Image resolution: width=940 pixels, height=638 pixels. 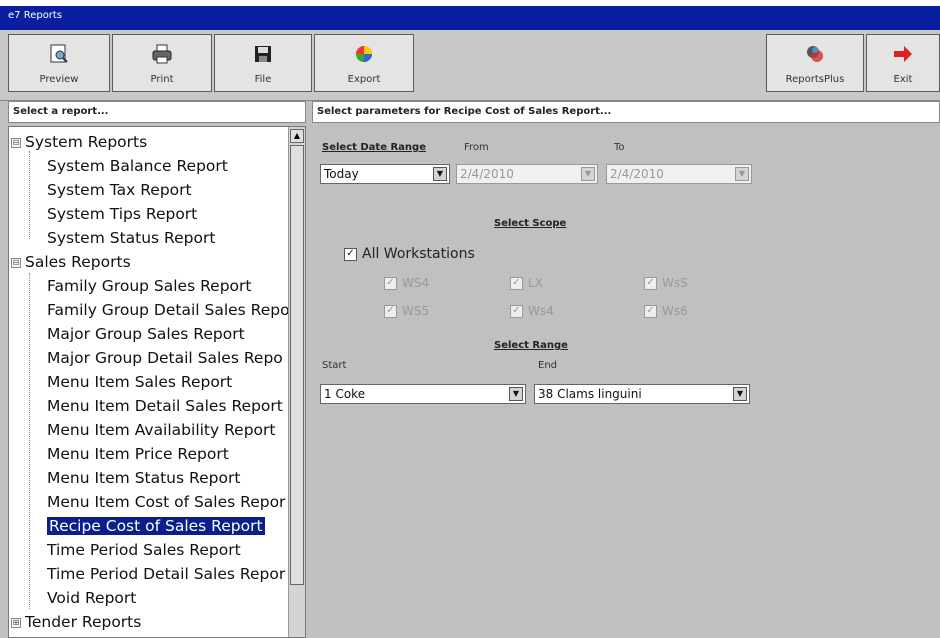 What do you see at coordinates (903, 54) in the screenshot?
I see `exit-arrow-icon` at bounding box center [903, 54].